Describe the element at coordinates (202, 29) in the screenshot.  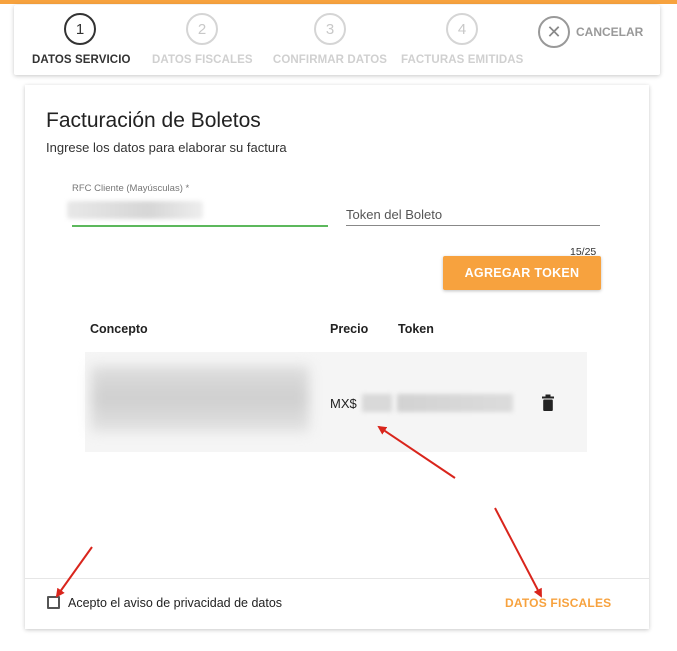
I see `step-number-circle: 2` at that location.